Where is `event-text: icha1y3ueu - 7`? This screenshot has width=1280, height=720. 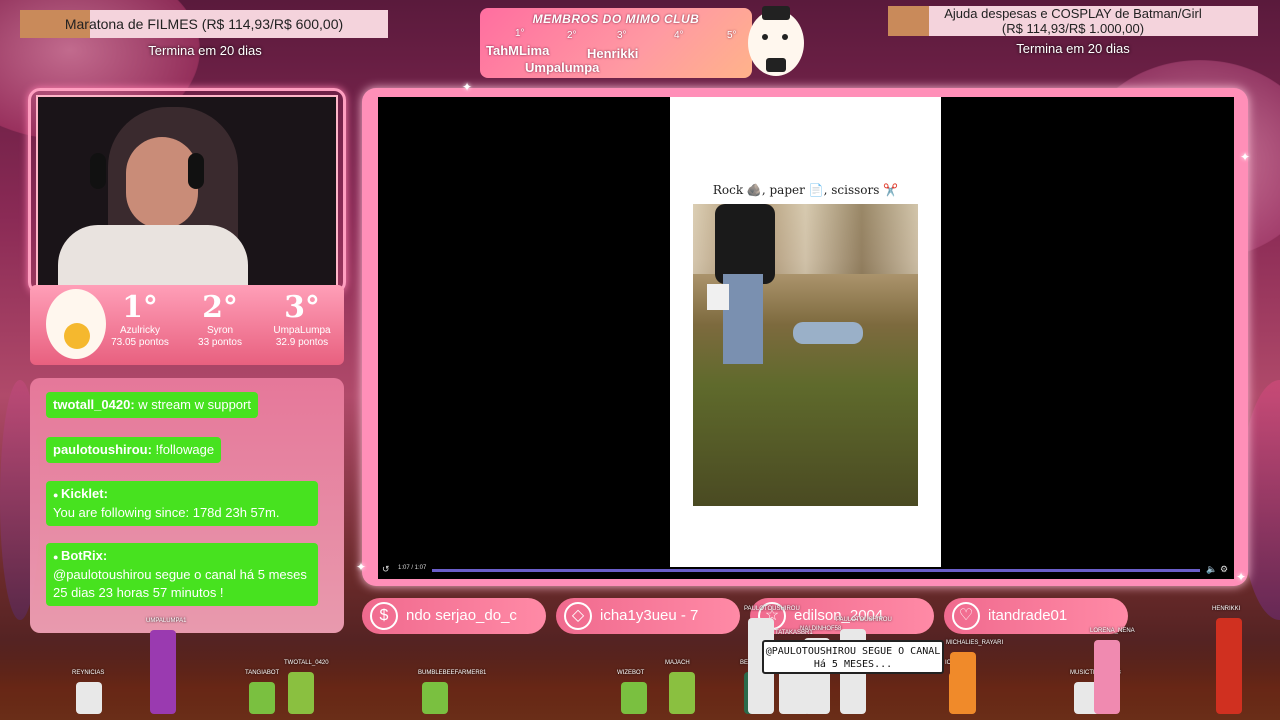
event-text: icha1y3ueu - 7 is located at coordinates (649, 615).